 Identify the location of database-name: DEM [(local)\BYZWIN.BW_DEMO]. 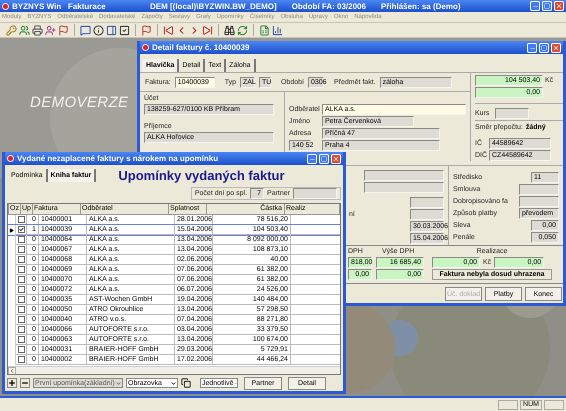
(213, 6).